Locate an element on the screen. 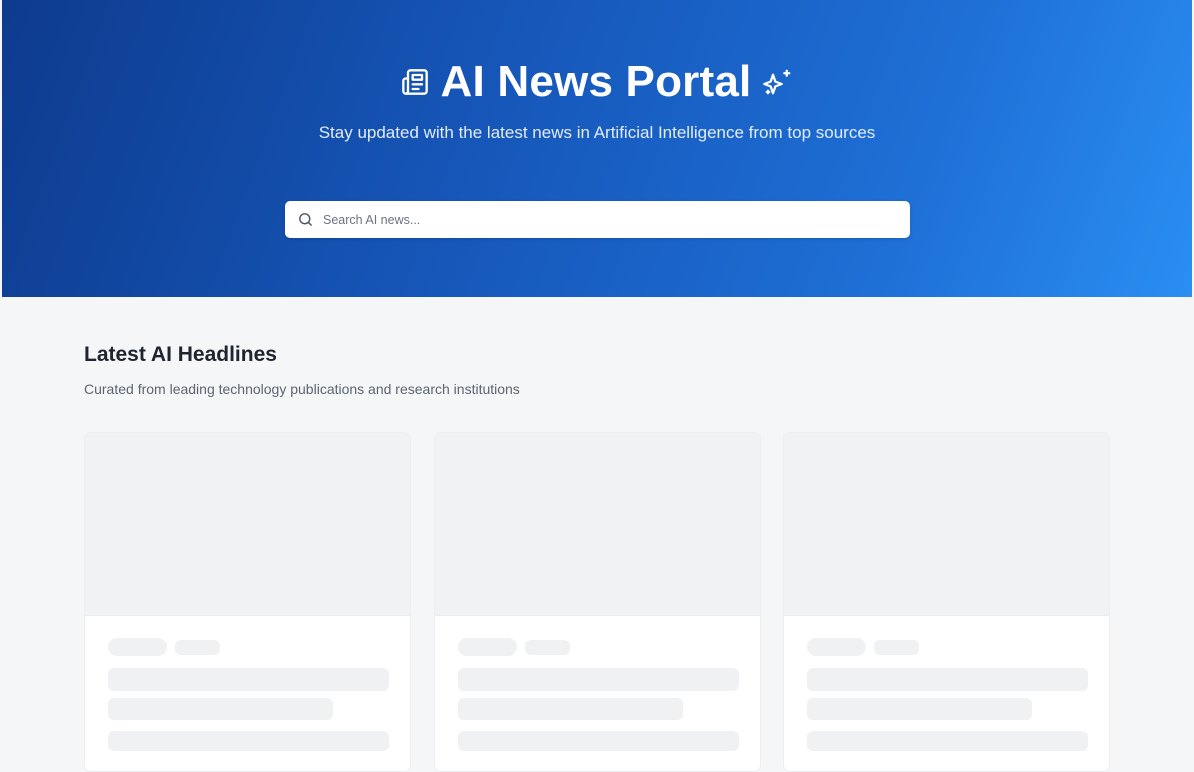  search-bar is located at coordinates (597, 219).